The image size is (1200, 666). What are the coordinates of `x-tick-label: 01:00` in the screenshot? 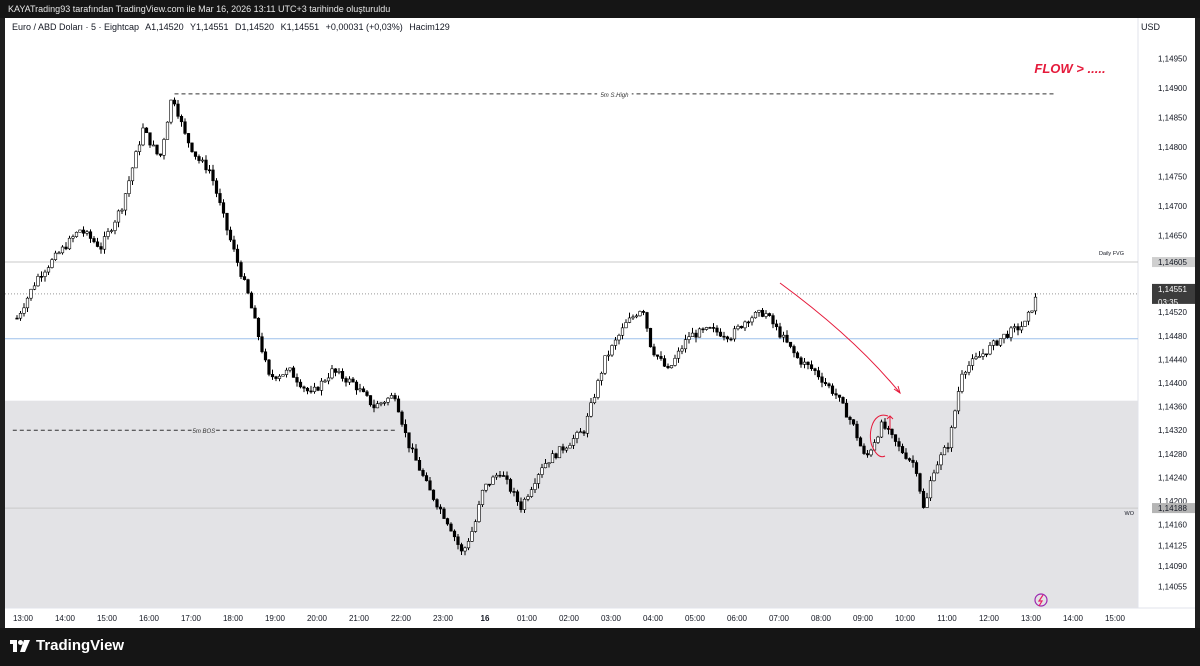 It's located at (527, 618).